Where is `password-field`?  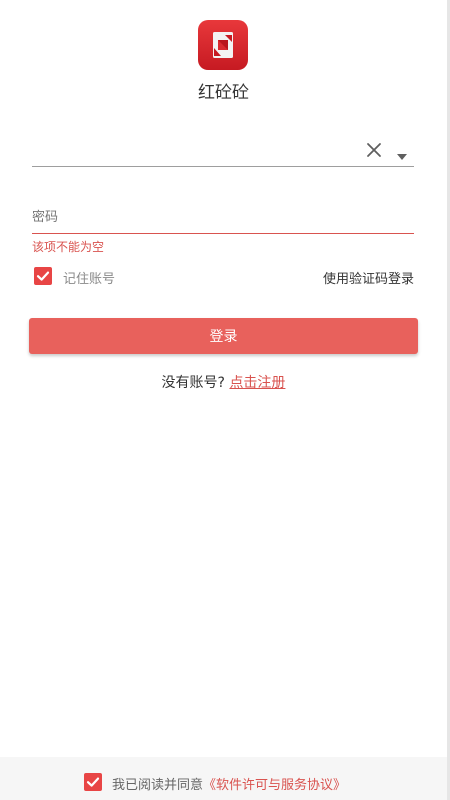
password-field is located at coordinates (223, 217).